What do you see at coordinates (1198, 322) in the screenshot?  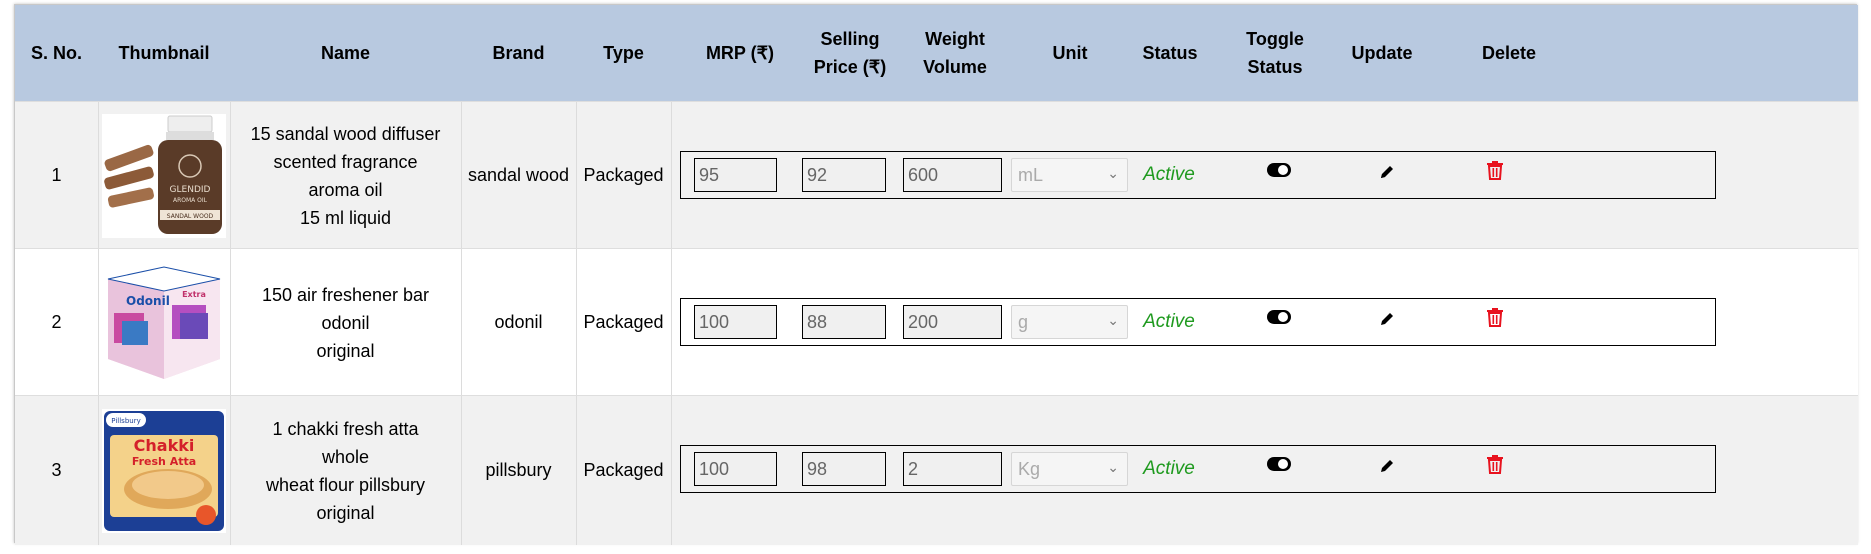 I see `edit-row-box: 100 88 200 g ⌄ Active` at bounding box center [1198, 322].